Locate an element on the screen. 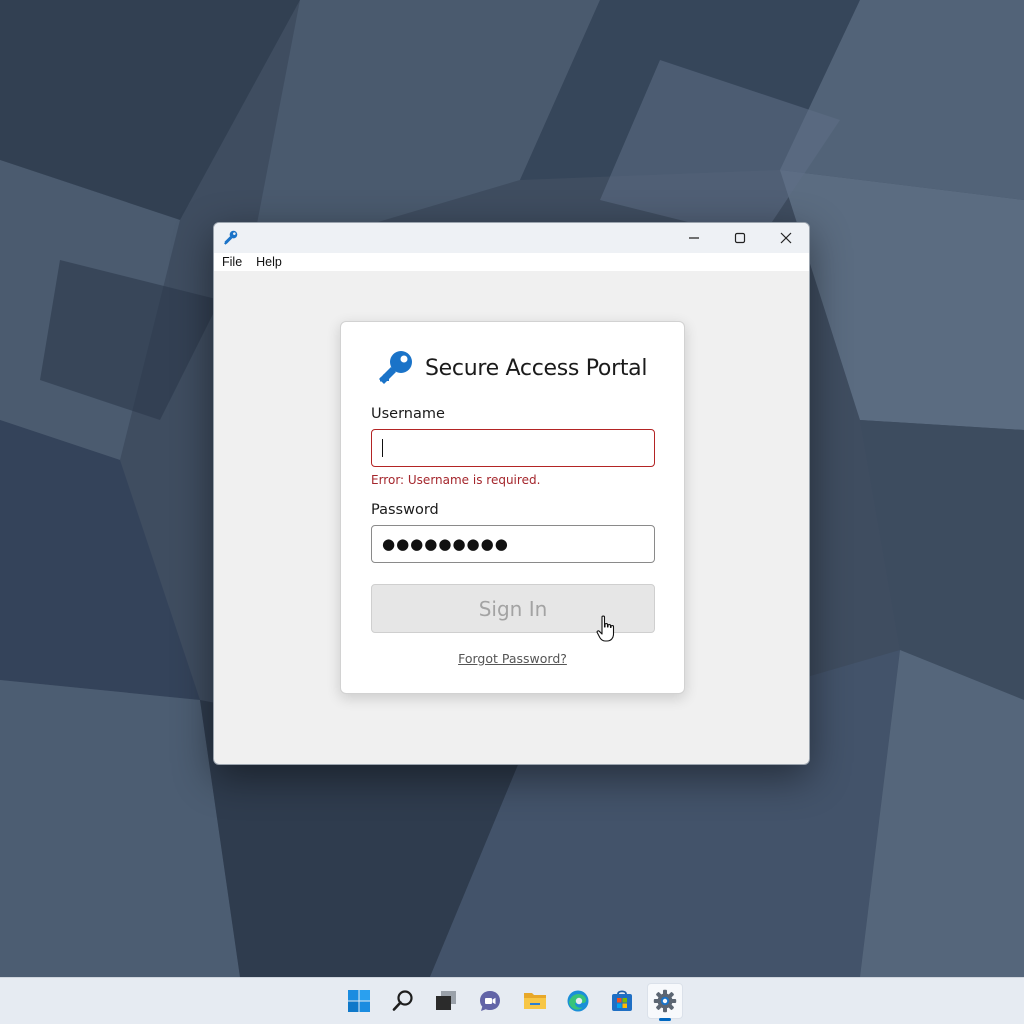 This screenshot has width=1024, height=1024. file-explorer-button is located at coordinates (535, 1001).